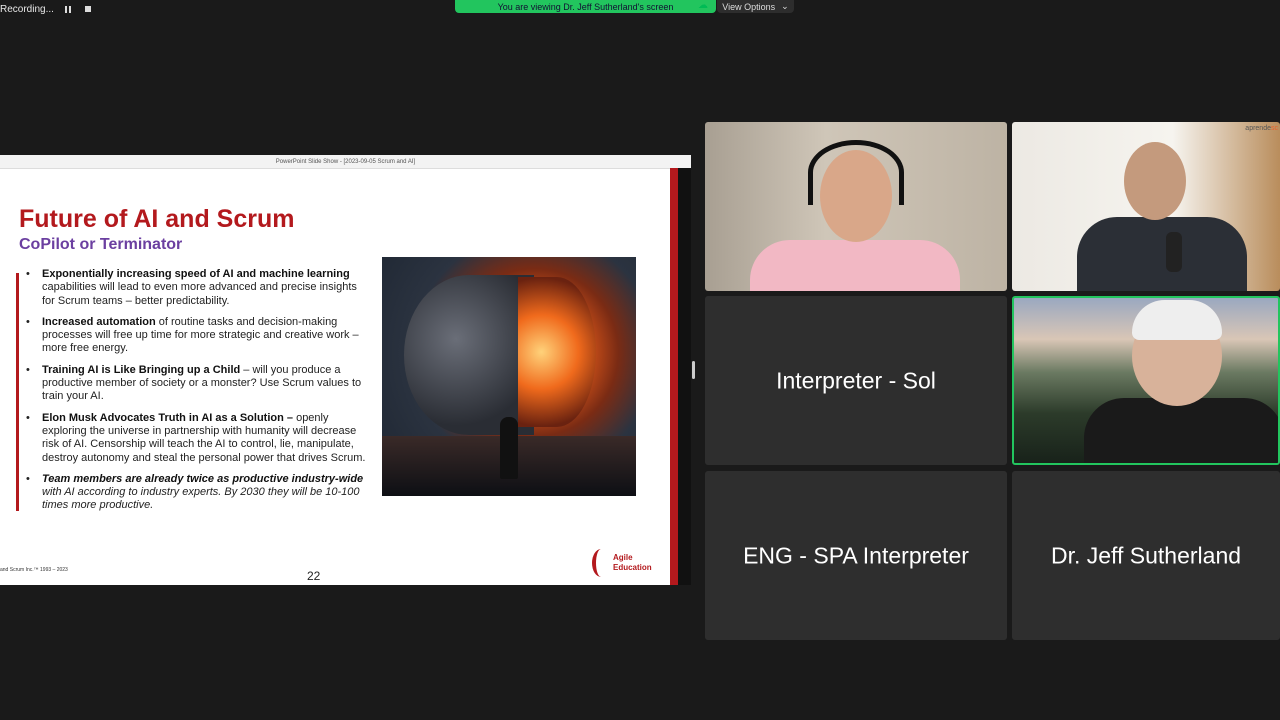 This screenshot has height=720, width=1280. What do you see at coordinates (469, 355) in the screenshot?
I see `planet-dark-half` at bounding box center [469, 355].